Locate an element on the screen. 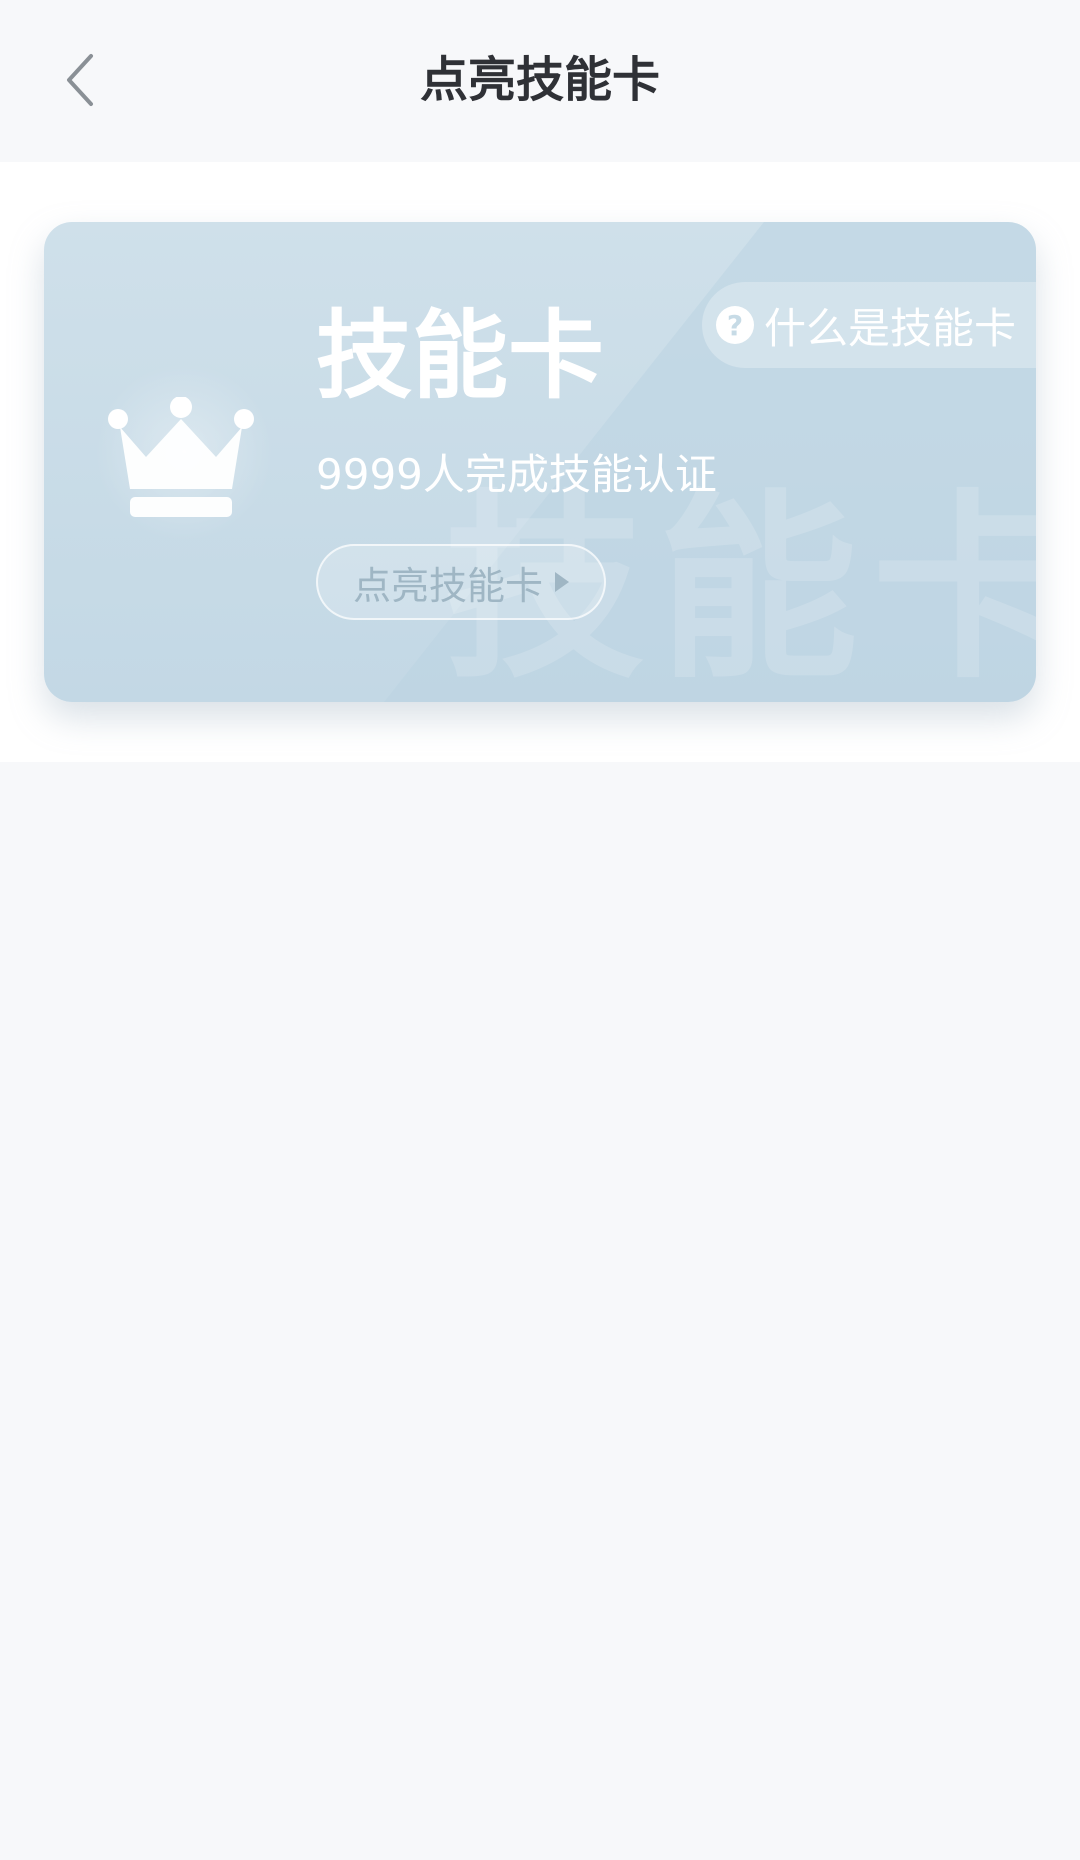 This screenshot has height=1860, width=1080. page-title: 点亮技能卡 is located at coordinates (539, 80).